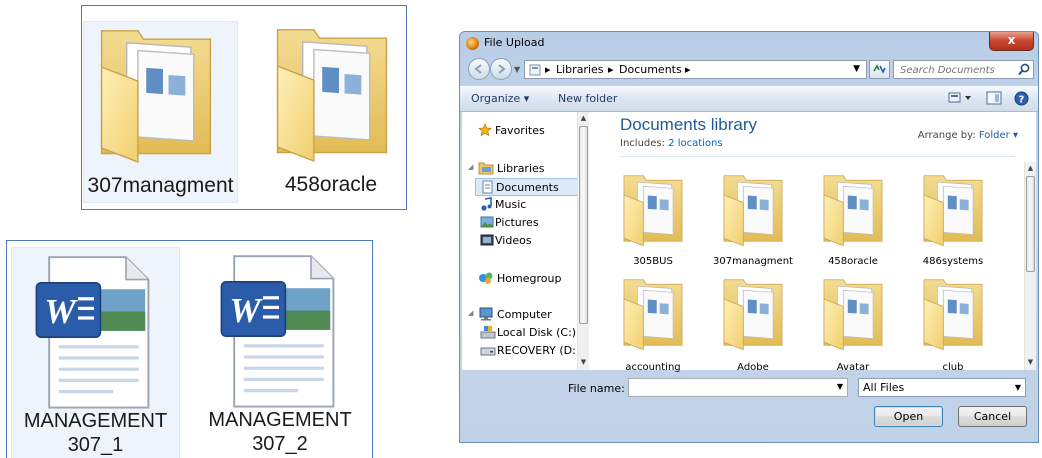  Describe the element at coordinates (749, 406) in the screenshot. I see `dialog-footer: File name: ▼ All Files ▼ Open Cancel` at that location.